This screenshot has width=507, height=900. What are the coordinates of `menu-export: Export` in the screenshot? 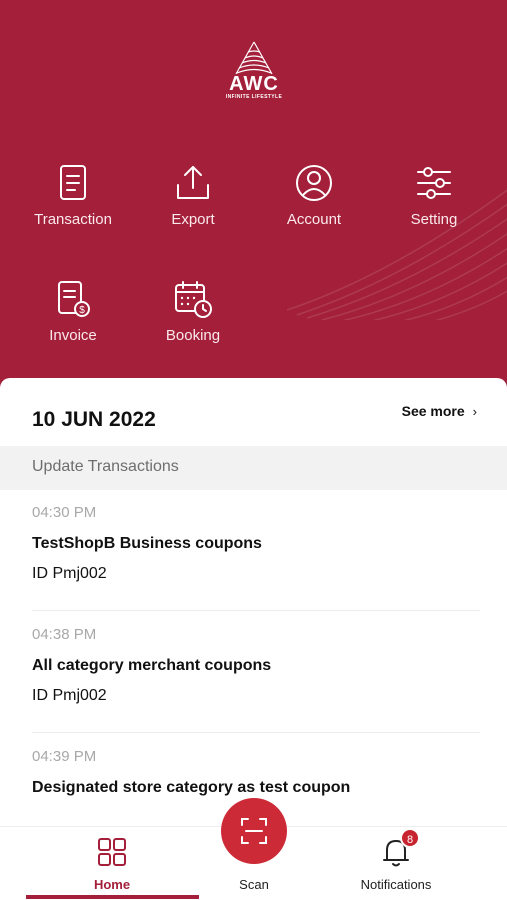 It's located at (193, 195).